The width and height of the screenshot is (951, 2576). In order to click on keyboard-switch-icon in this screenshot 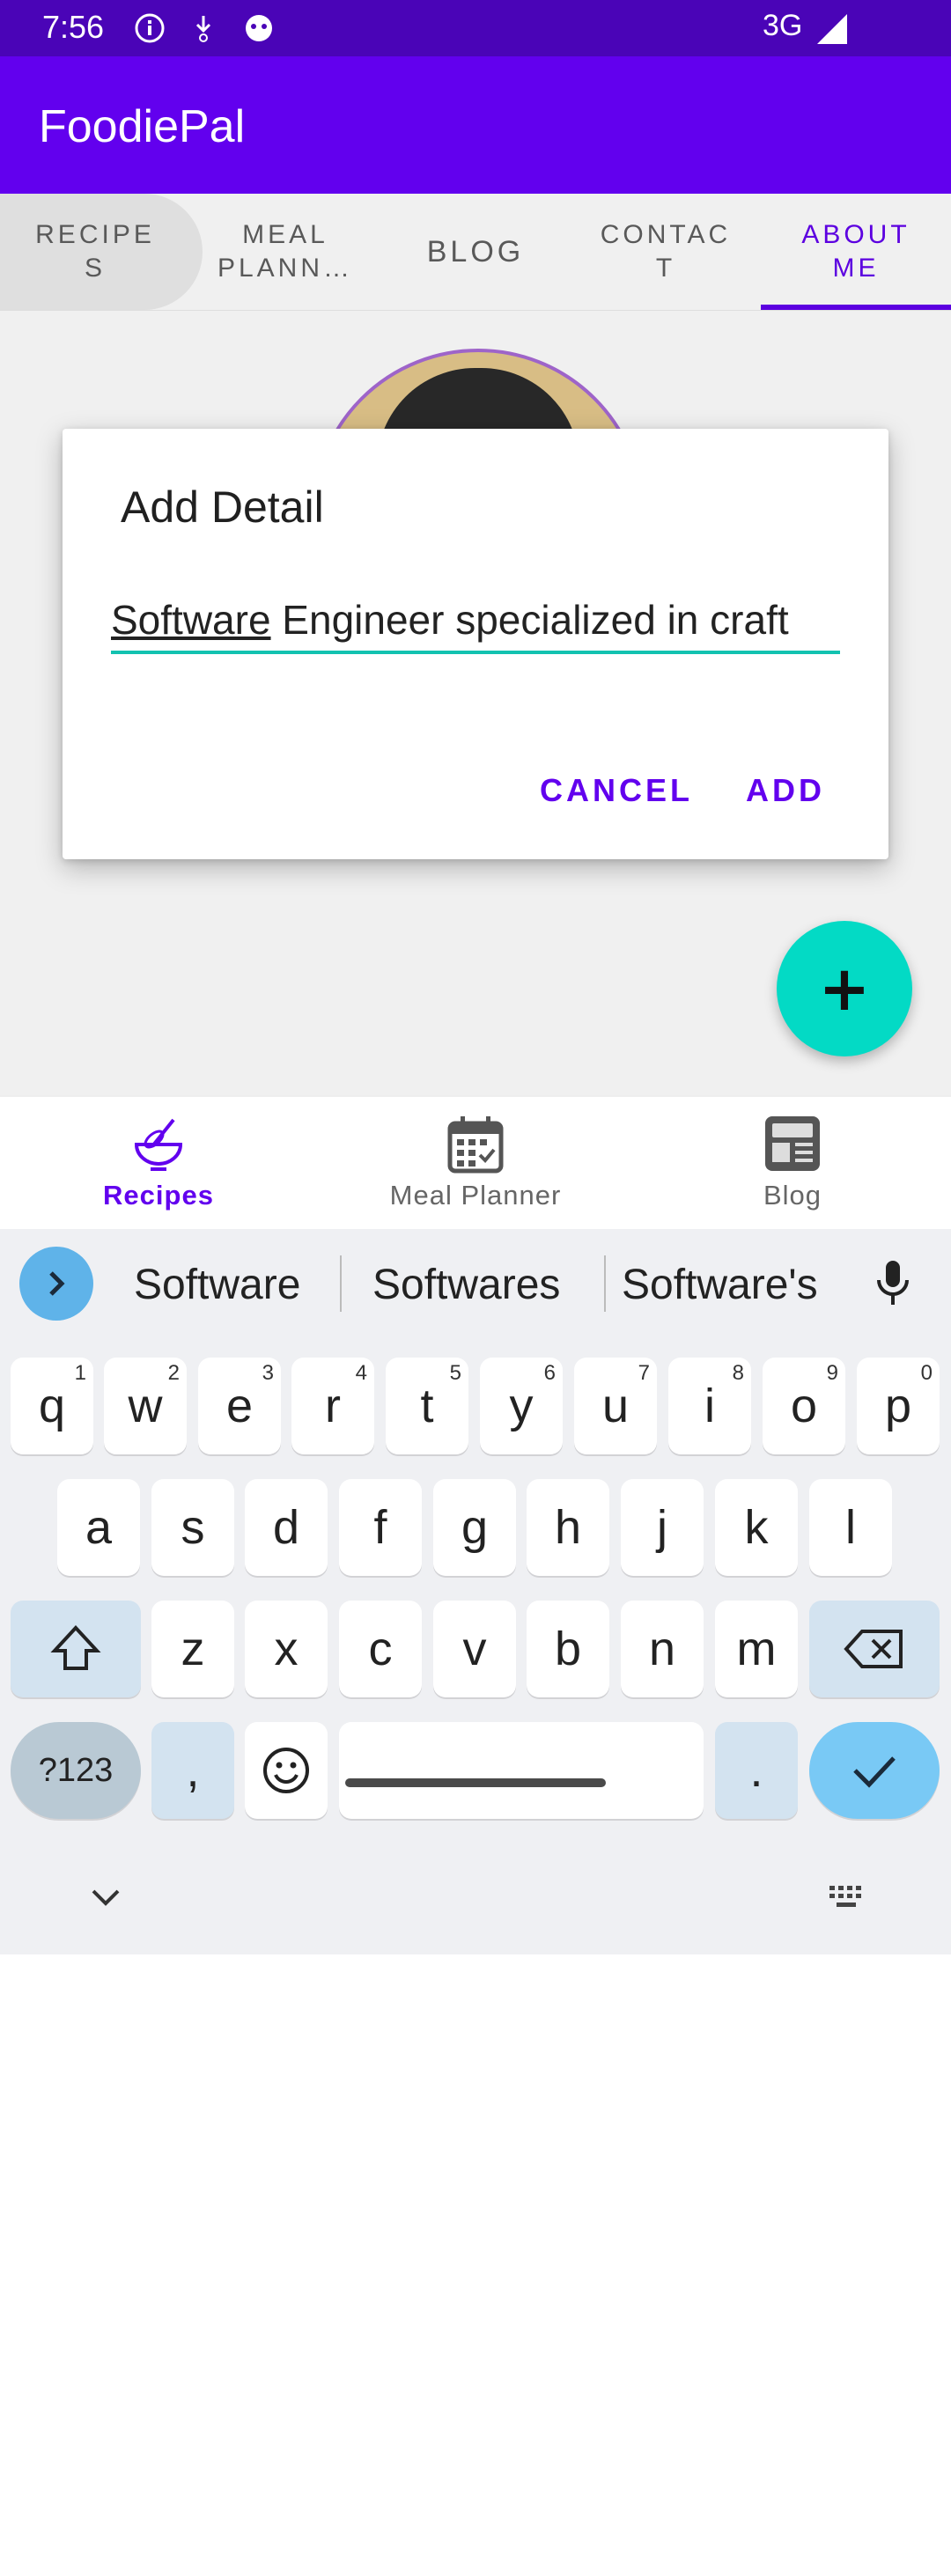, I will do `click(848, 1898)`.